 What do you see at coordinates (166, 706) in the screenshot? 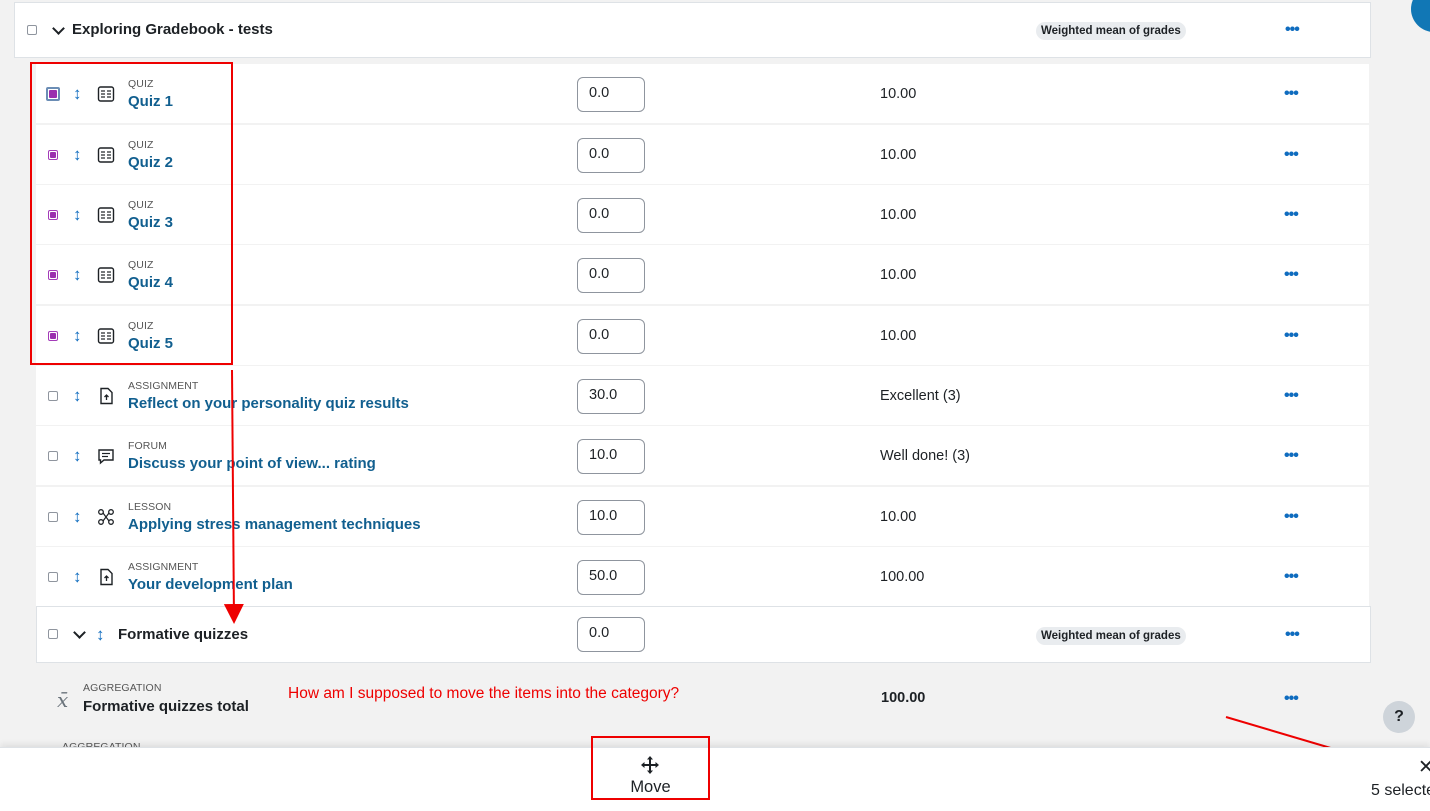
I see `total-name: Formative quizzes total` at bounding box center [166, 706].